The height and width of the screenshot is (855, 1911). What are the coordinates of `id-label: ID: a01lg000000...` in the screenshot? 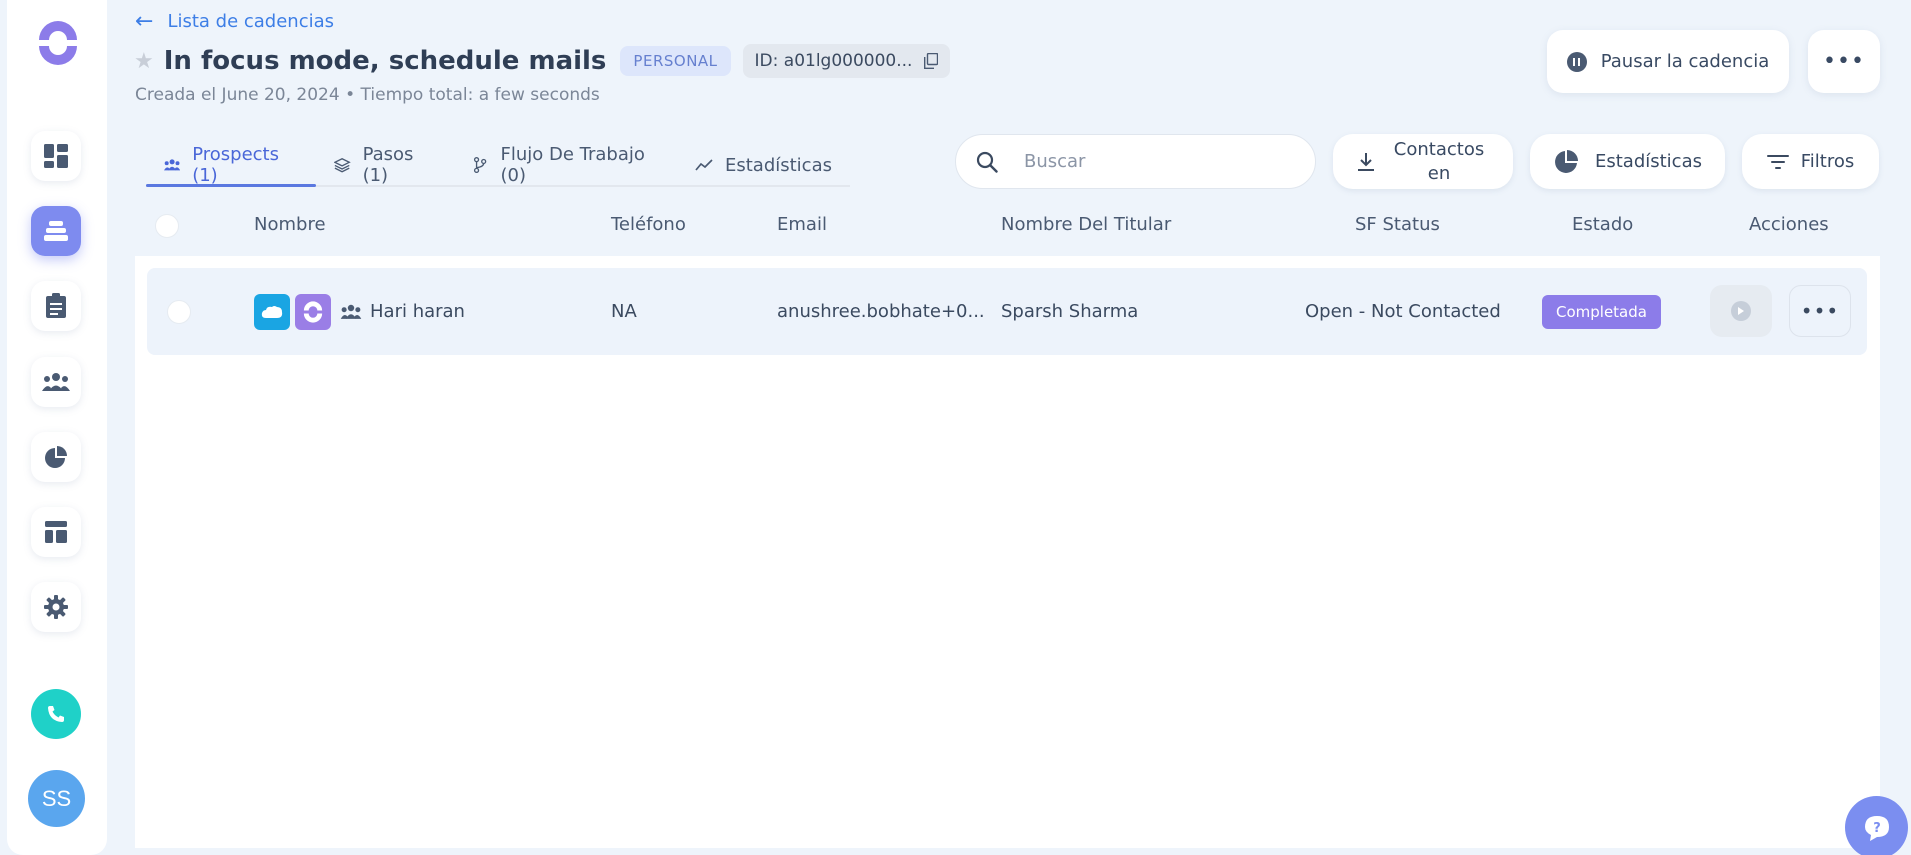 It's located at (833, 61).